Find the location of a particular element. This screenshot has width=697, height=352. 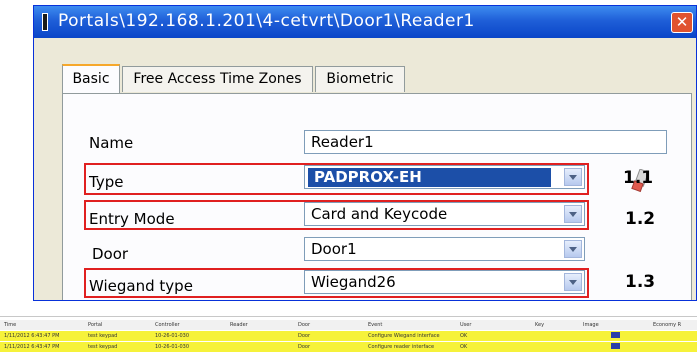

column-header: Image is located at coordinates (591, 325).